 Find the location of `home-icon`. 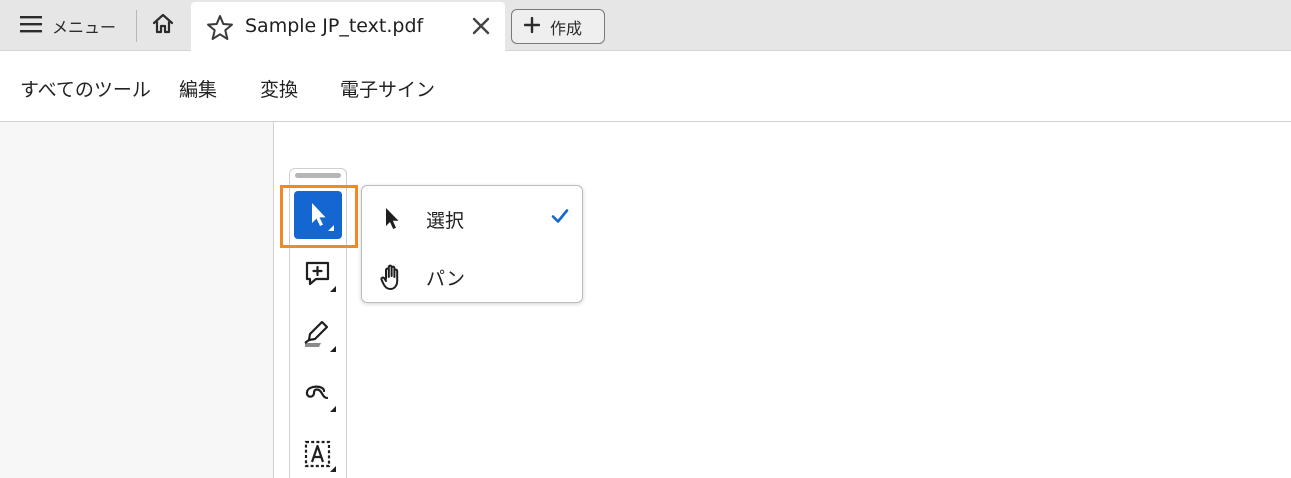

home-icon is located at coordinates (163, 26).